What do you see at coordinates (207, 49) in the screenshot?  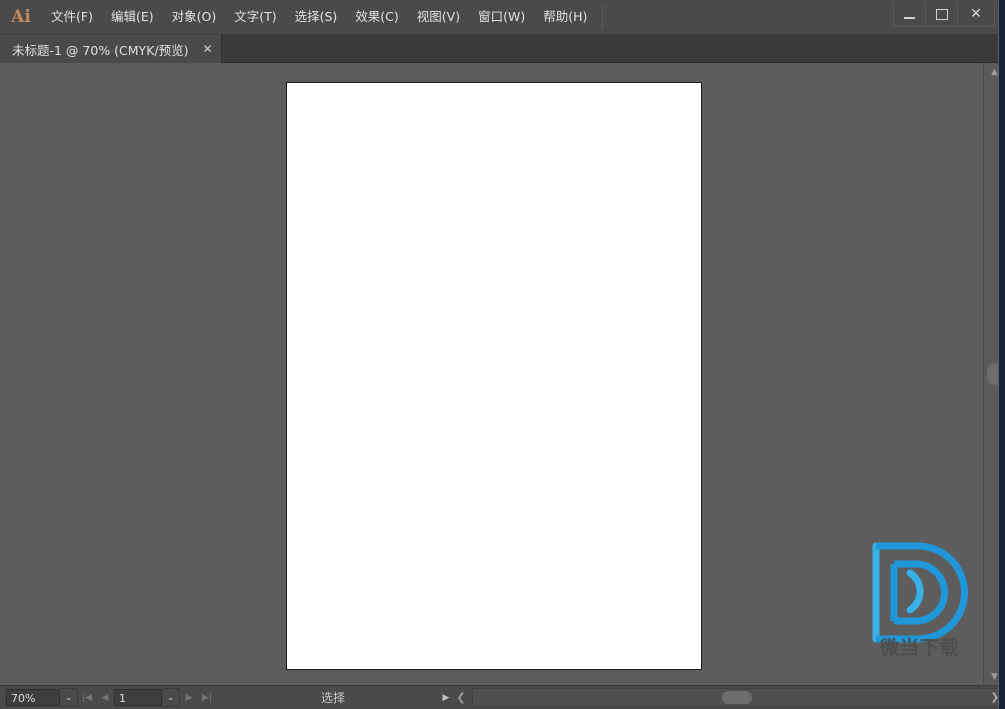 I see `tab-close-icon: ✕` at bounding box center [207, 49].